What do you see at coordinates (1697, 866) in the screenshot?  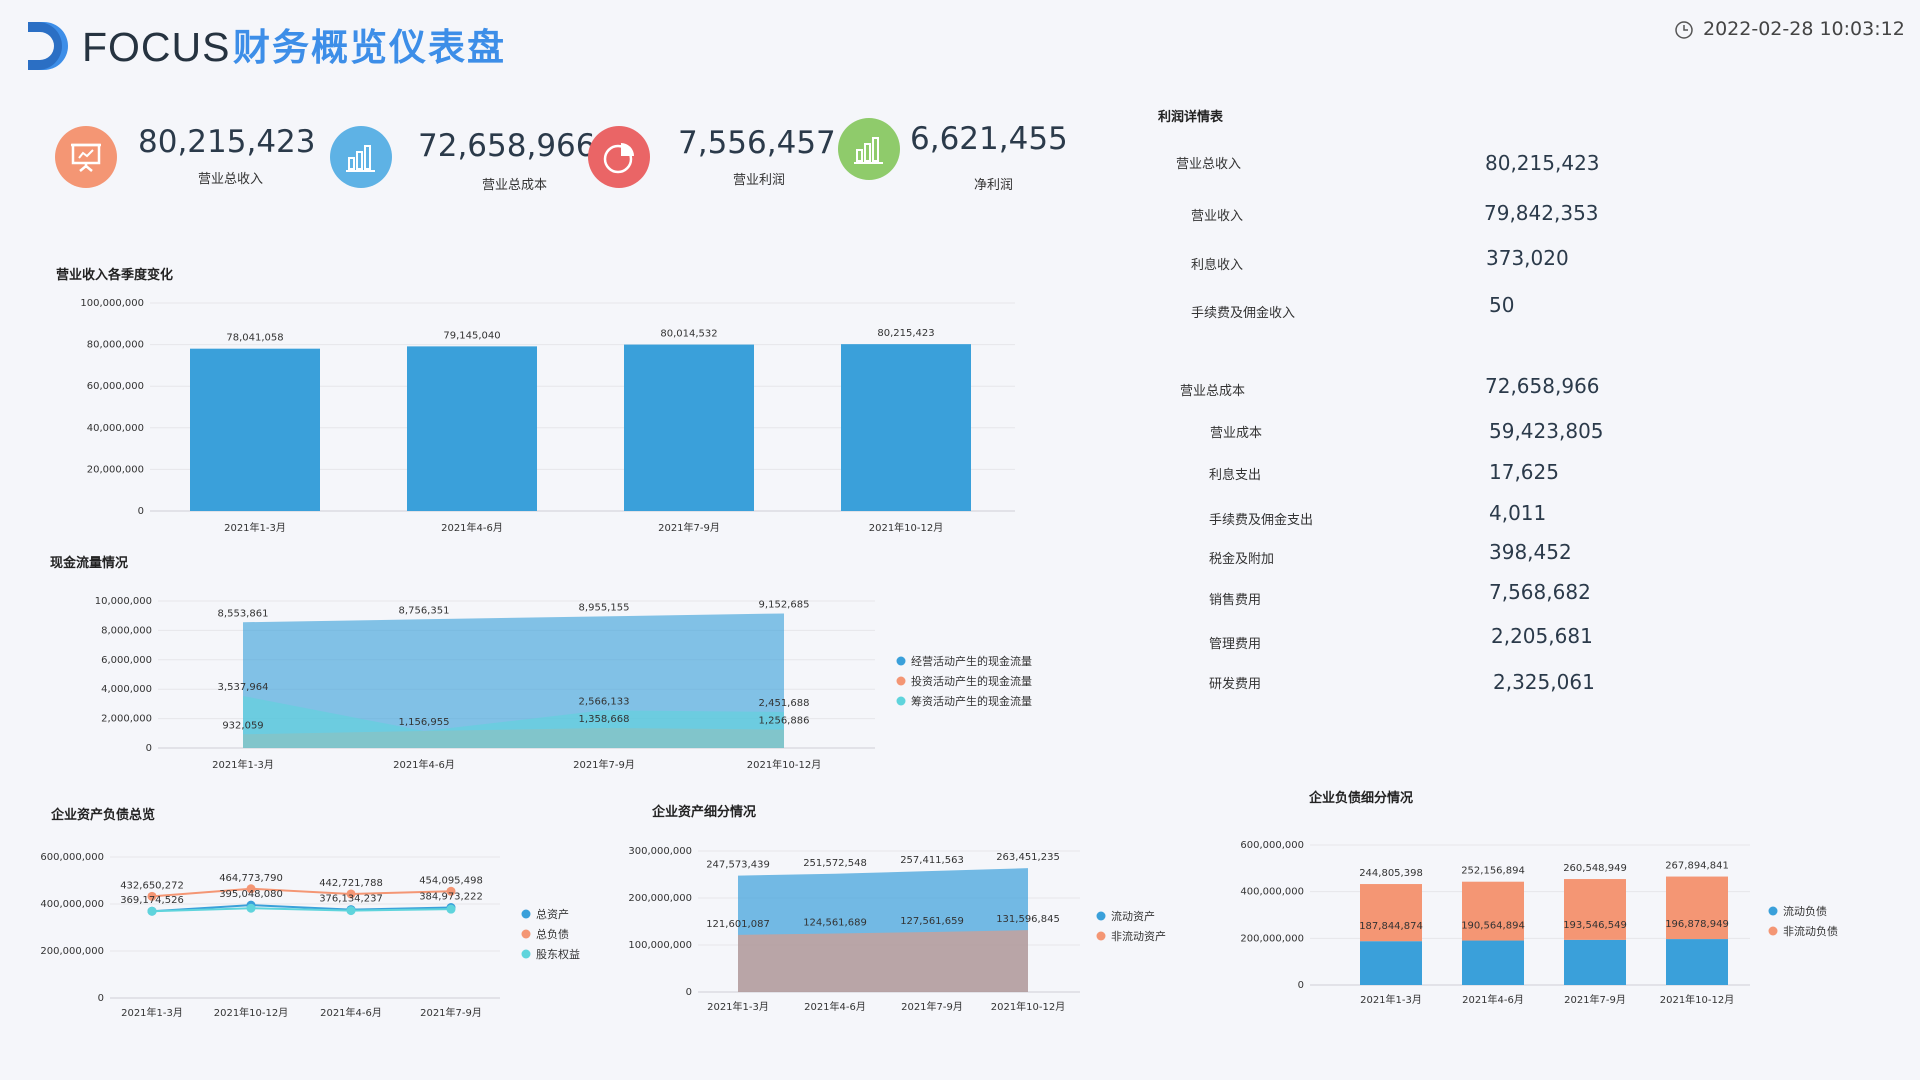 I see `bar-data-label: 267,894,841` at bounding box center [1697, 866].